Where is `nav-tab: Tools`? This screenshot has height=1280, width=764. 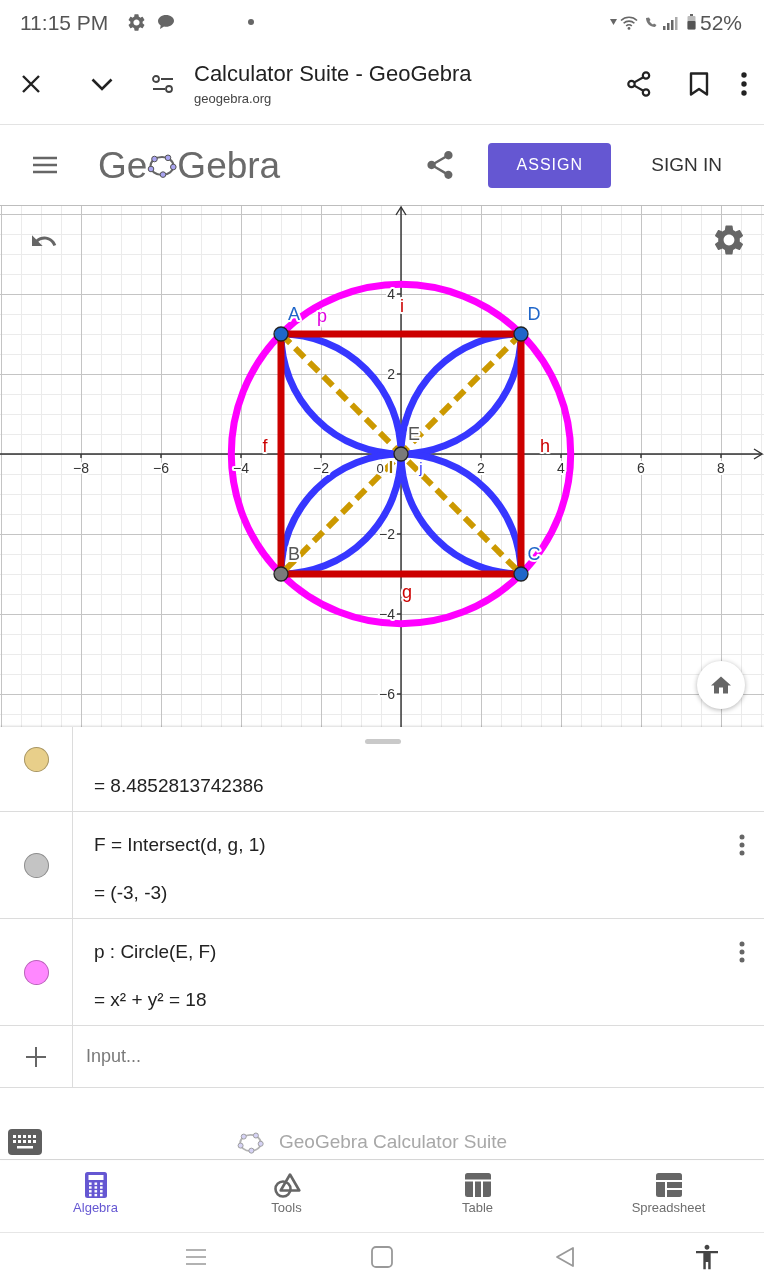
nav-tab: Tools is located at coordinates (286, 1196).